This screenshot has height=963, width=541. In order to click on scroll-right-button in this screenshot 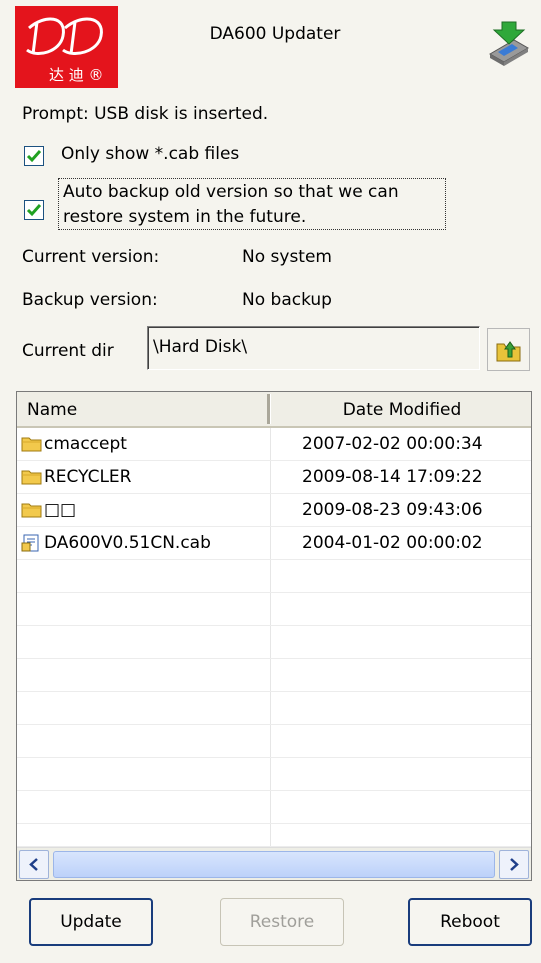, I will do `click(514, 864)`.